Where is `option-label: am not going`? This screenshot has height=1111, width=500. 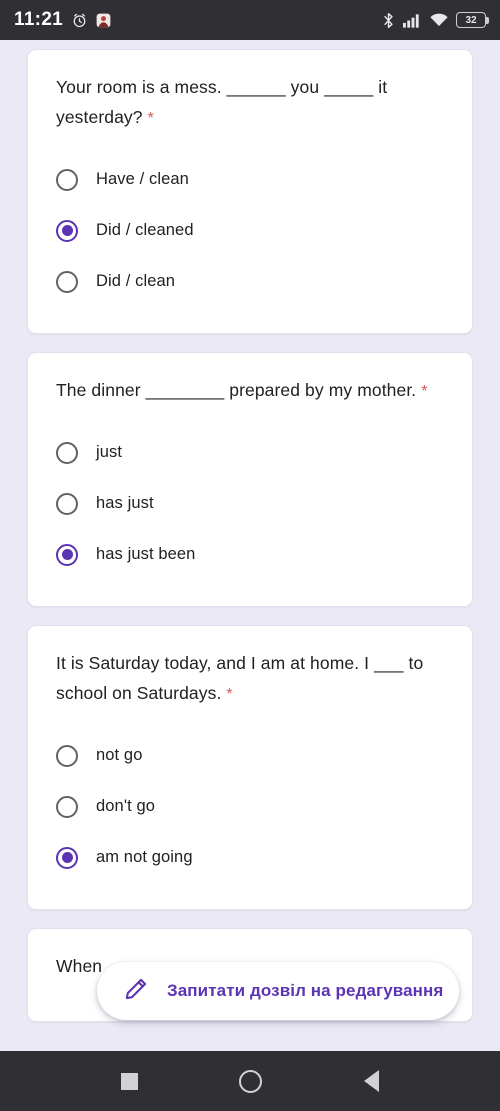
option-label: am not going is located at coordinates (144, 857).